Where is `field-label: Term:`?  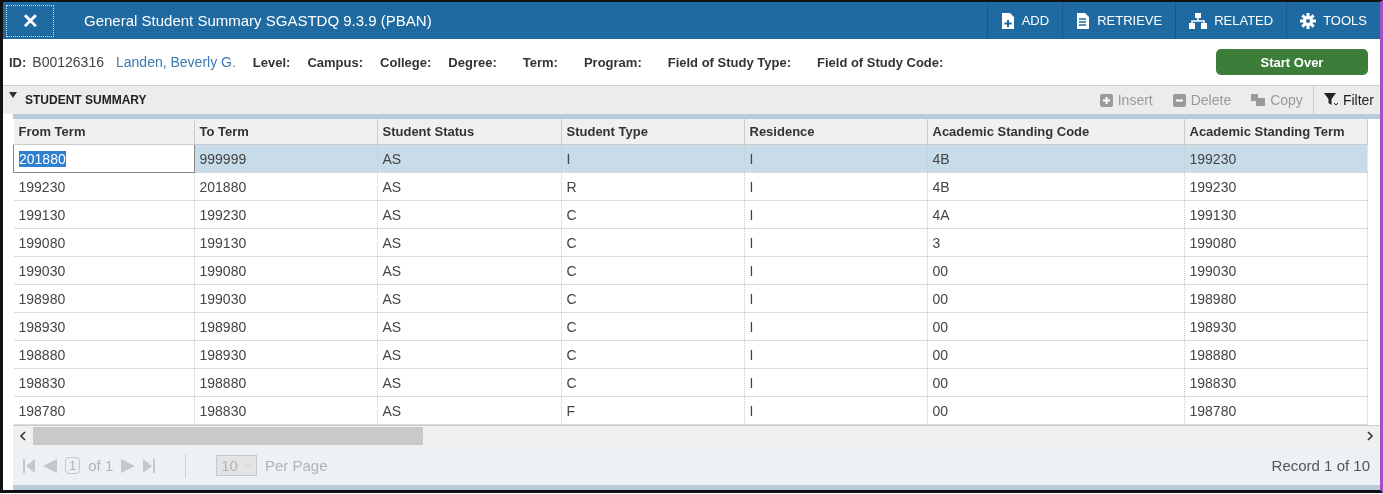 field-label: Term: is located at coordinates (540, 62).